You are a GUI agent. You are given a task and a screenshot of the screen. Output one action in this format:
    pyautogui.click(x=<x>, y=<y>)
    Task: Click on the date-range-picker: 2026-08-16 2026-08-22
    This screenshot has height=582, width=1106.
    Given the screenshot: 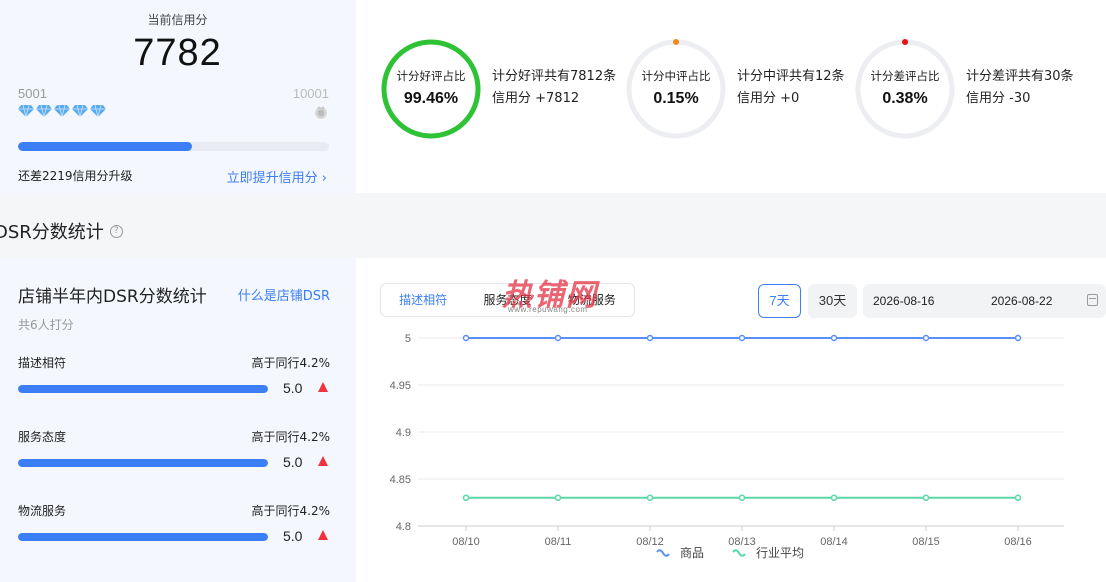 What is the action you would take?
    pyautogui.click(x=984, y=301)
    